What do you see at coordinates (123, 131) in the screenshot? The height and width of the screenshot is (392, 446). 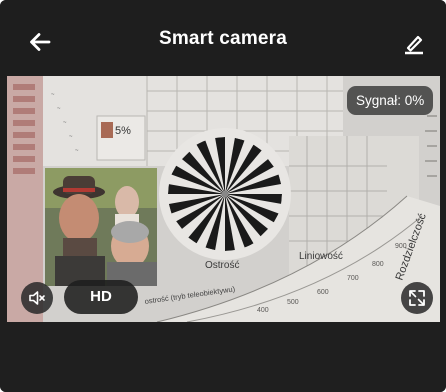 I see `chart-percent-label: 5%` at bounding box center [123, 131].